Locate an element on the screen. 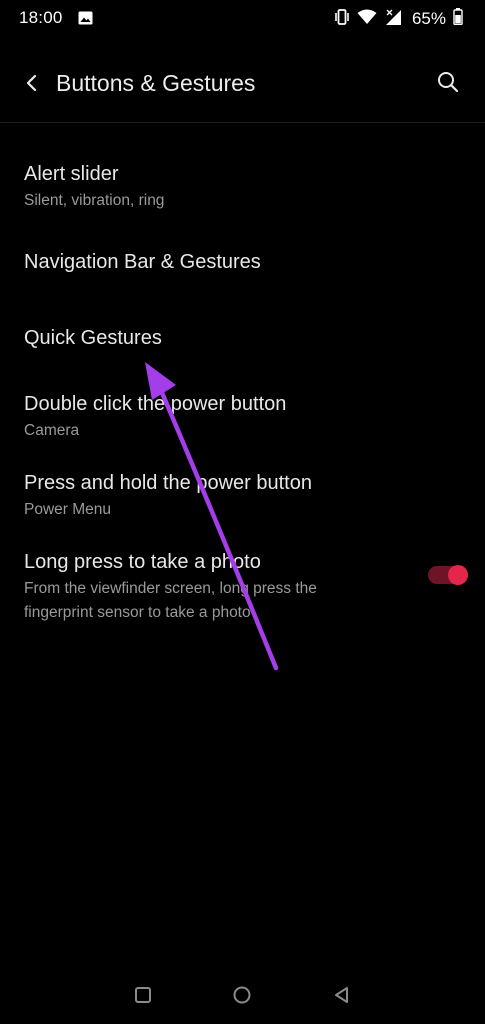 The image size is (485, 1024). setting-summary: Silent, vibration, ring is located at coordinates (94, 200).